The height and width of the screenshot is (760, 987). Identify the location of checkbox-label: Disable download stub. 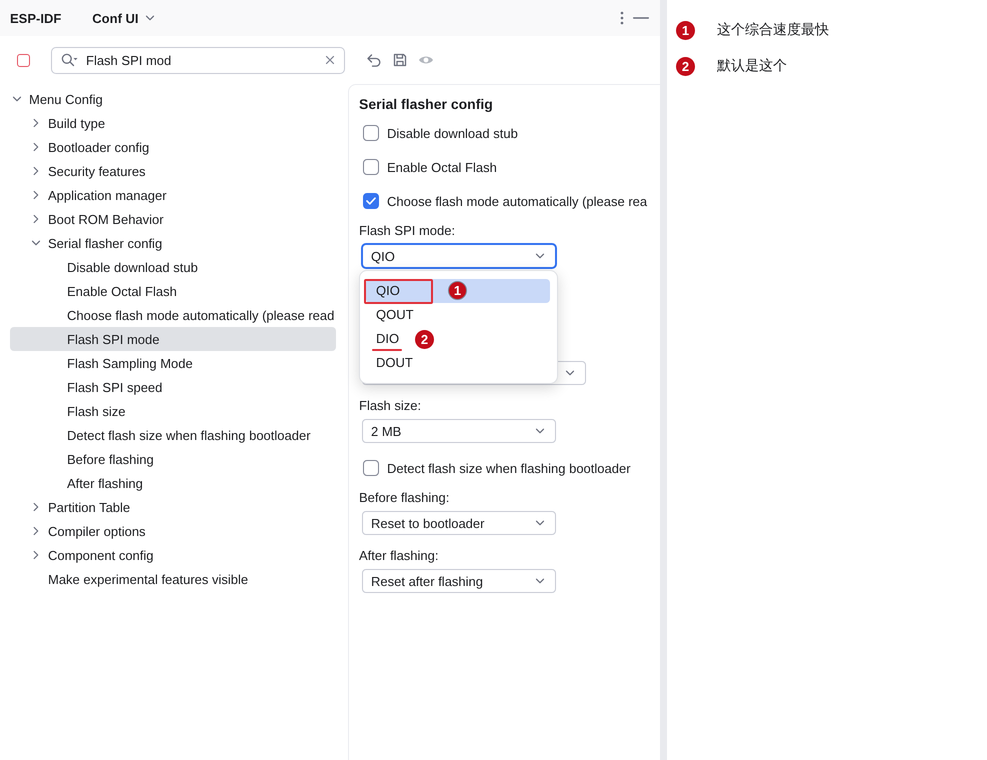
(452, 133).